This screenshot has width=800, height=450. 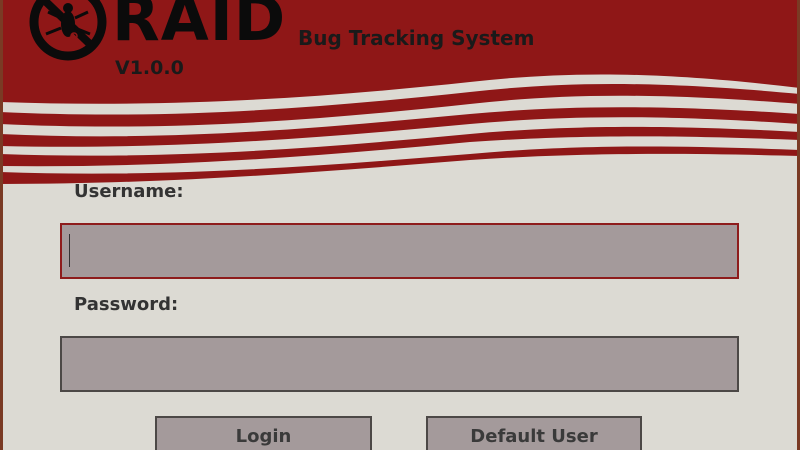 I want to click on text-caret, so click(x=69, y=250).